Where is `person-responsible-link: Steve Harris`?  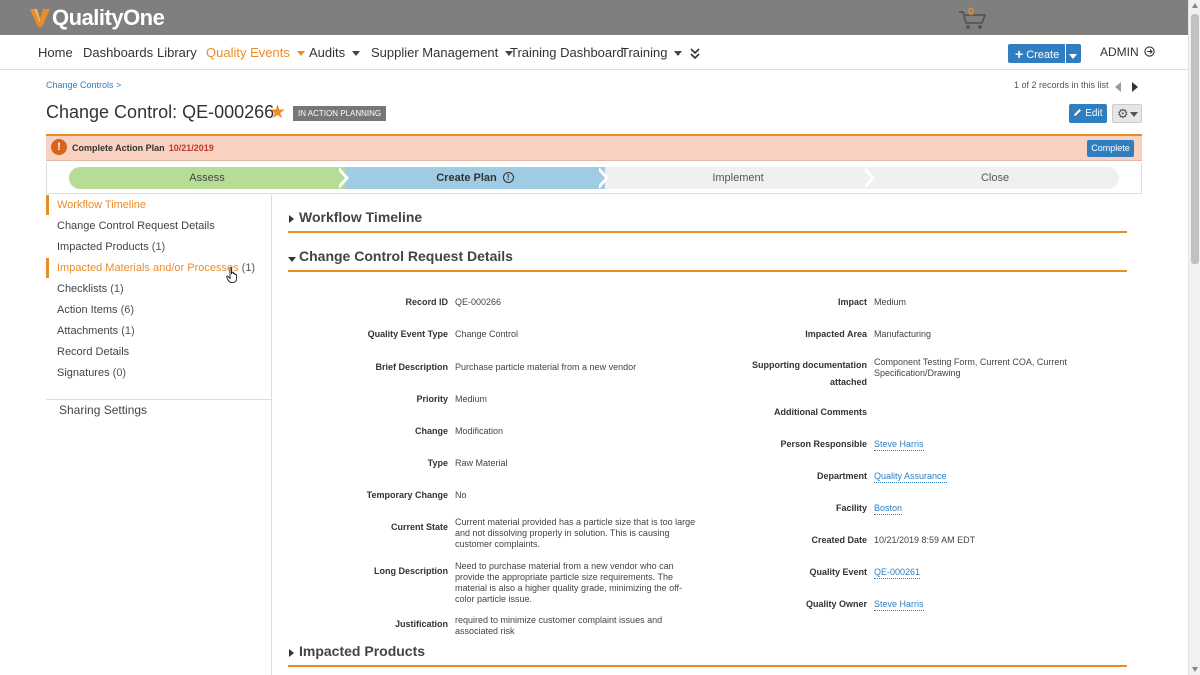 person-responsible-link: Steve Harris is located at coordinates (899, 445).